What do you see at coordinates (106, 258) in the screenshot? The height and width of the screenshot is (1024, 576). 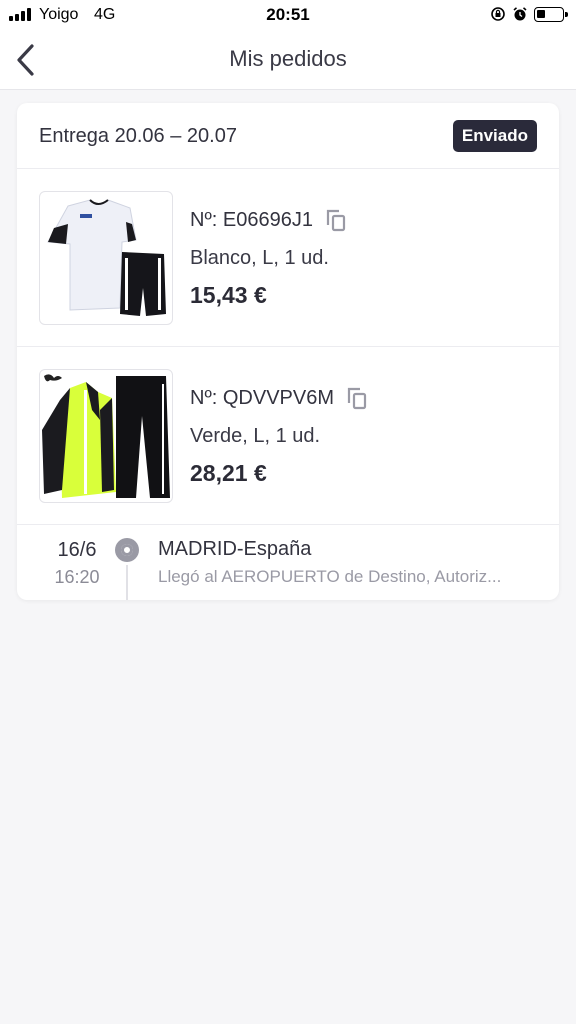 I see `product-image-tshirt` at bounding box center [106, 258].